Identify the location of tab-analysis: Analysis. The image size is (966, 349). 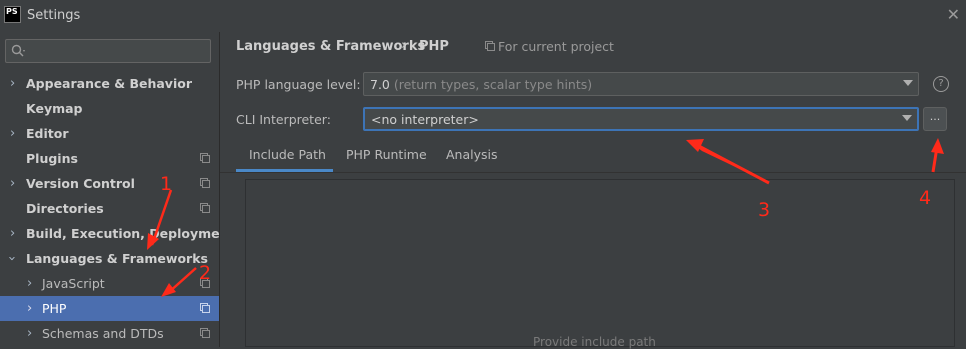
(472, 154).